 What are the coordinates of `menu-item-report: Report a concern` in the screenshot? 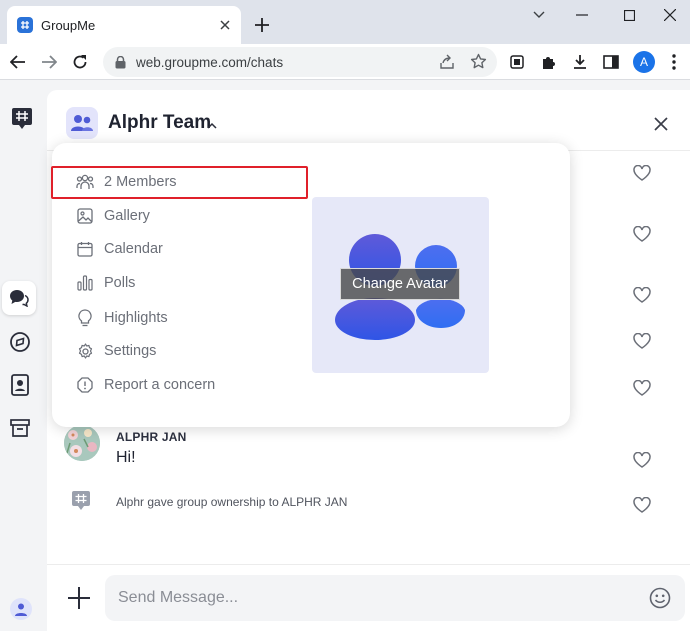 It's located at (145, 385).